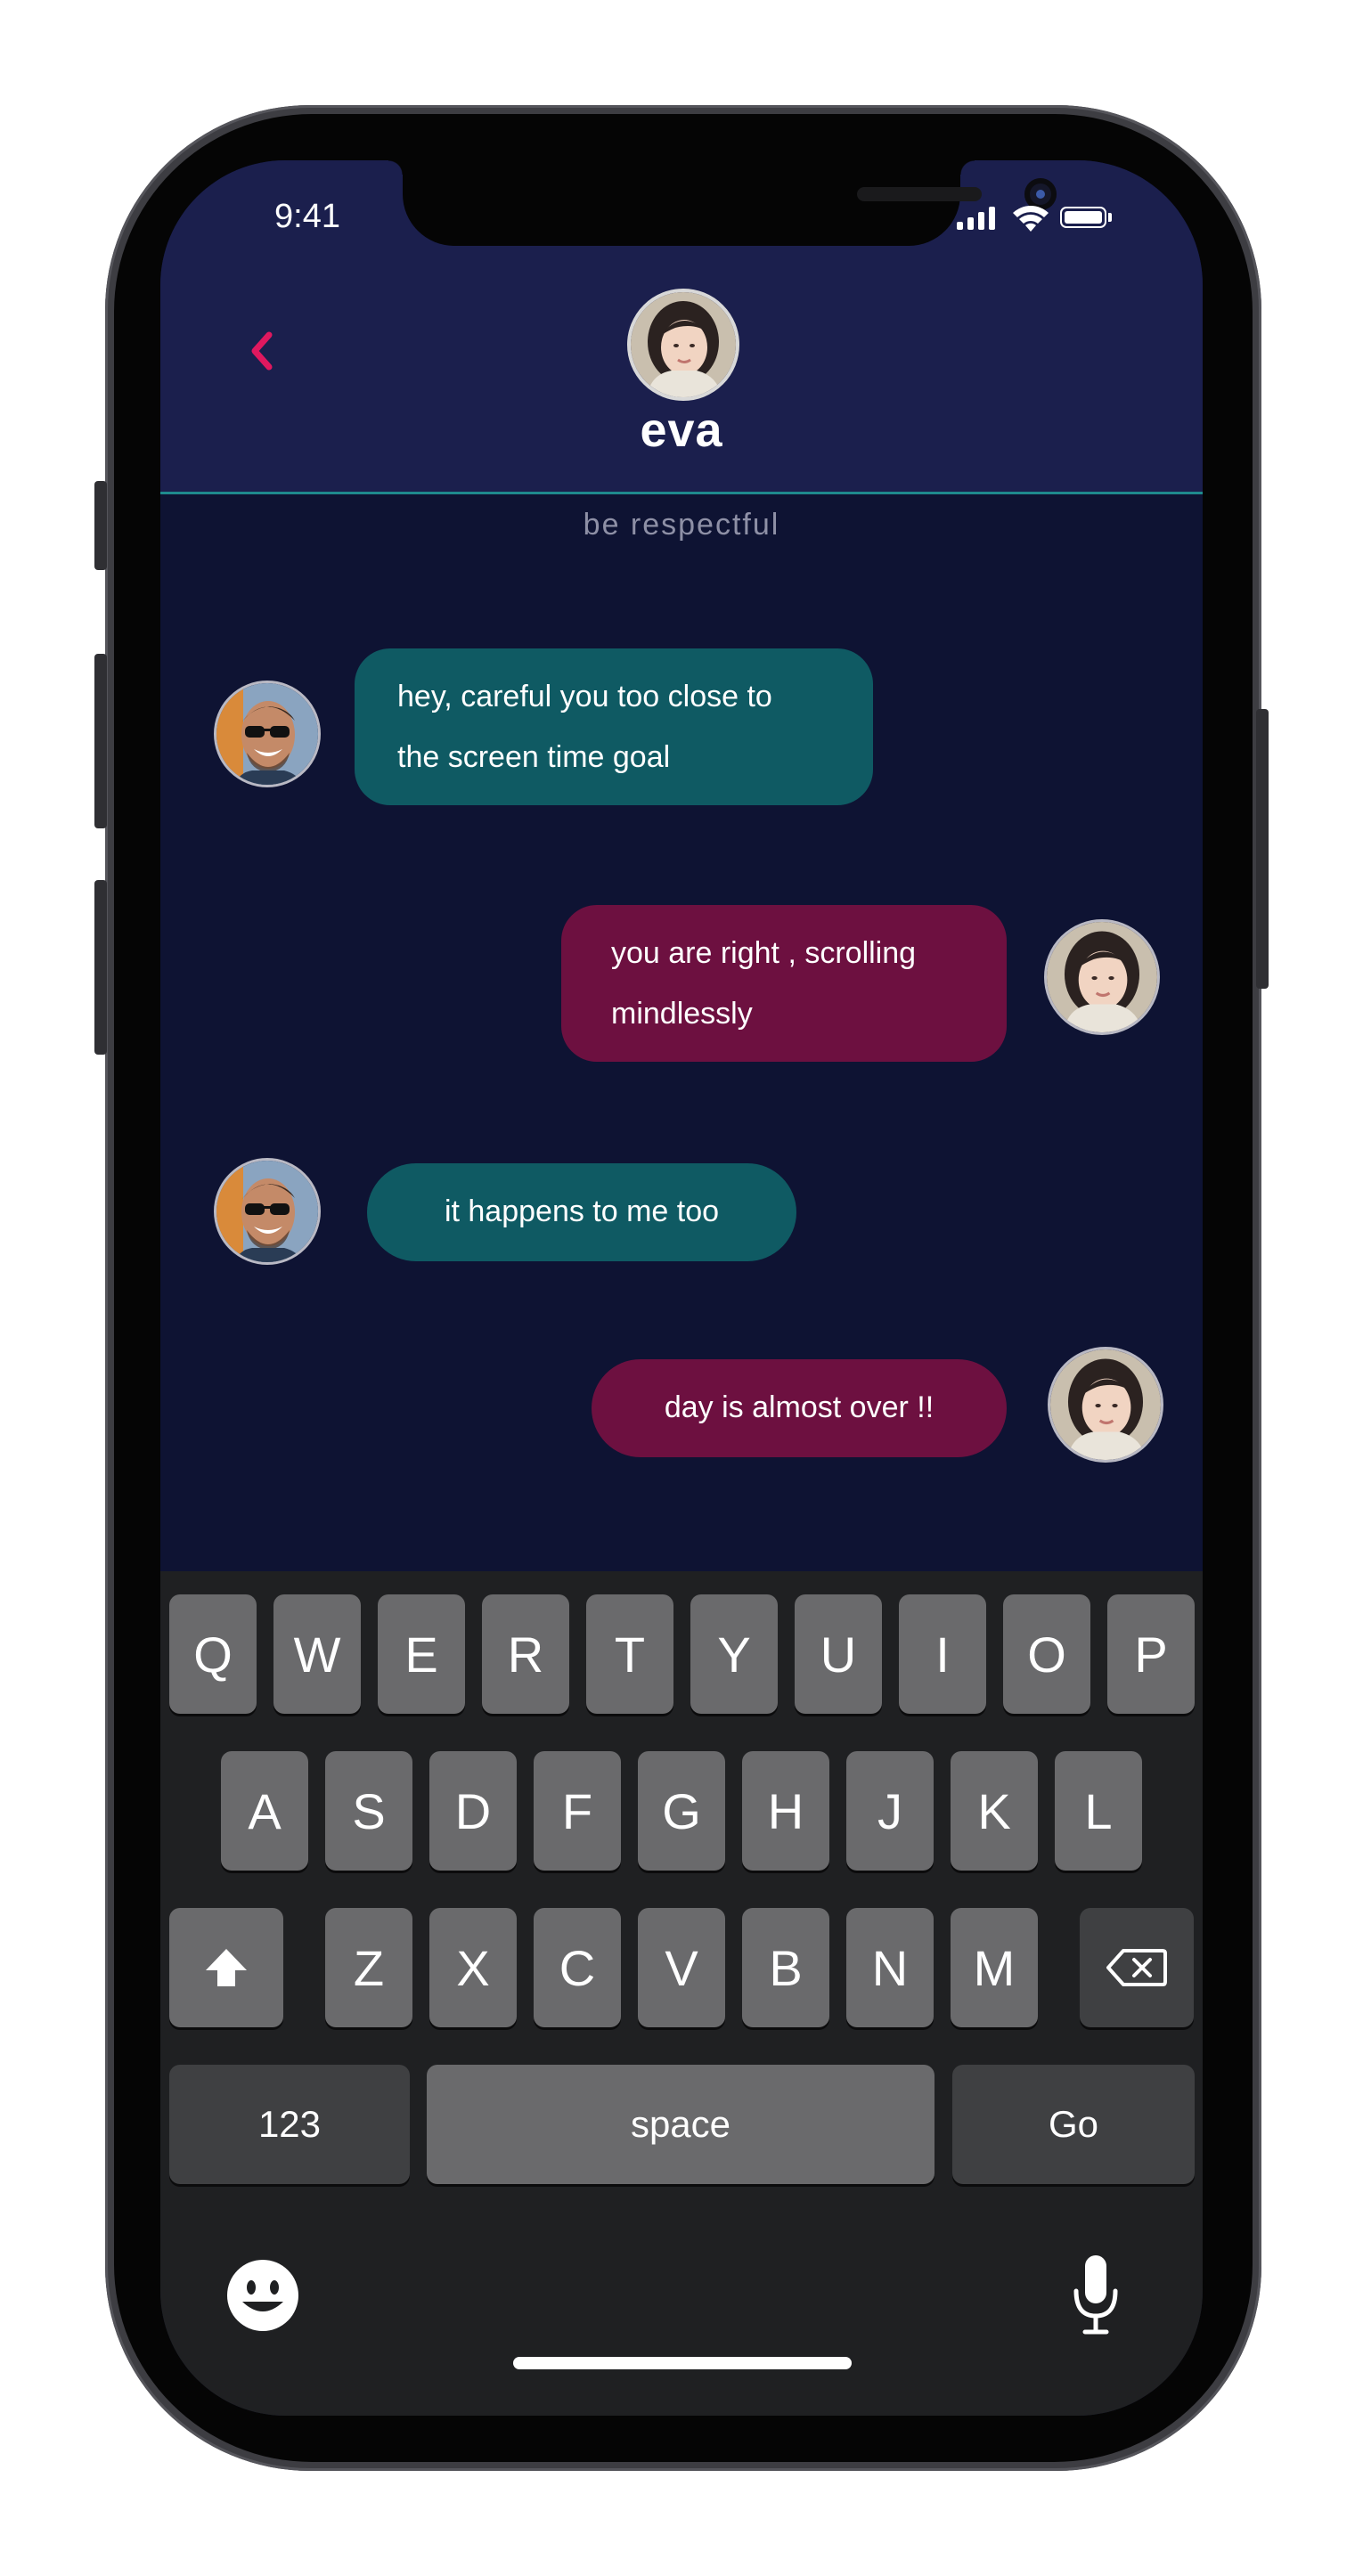 Image resolution: width=1363 pixels, height=2576 pixels. I want to click on key-g: G, so click(681, 1811).